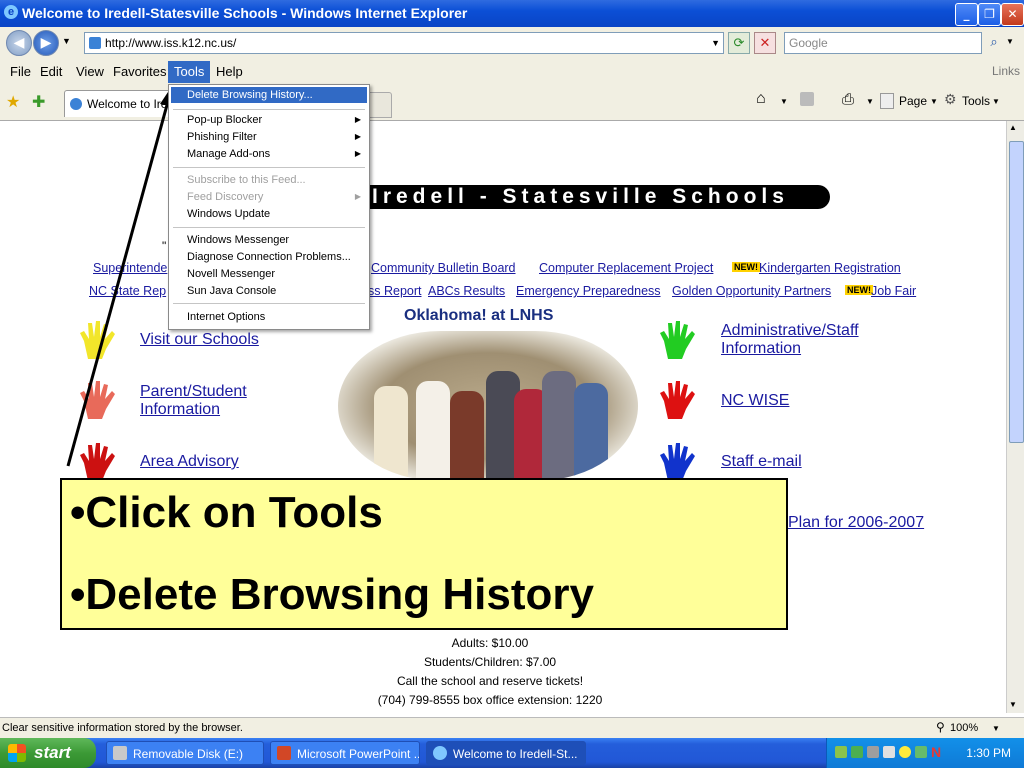 The width and height of the screenshot is (1024, 768). What do you see at coordinates (739, 43) in the screenshot?
I see `refresh-icon: ⟳` at bounding box center [739, 43].